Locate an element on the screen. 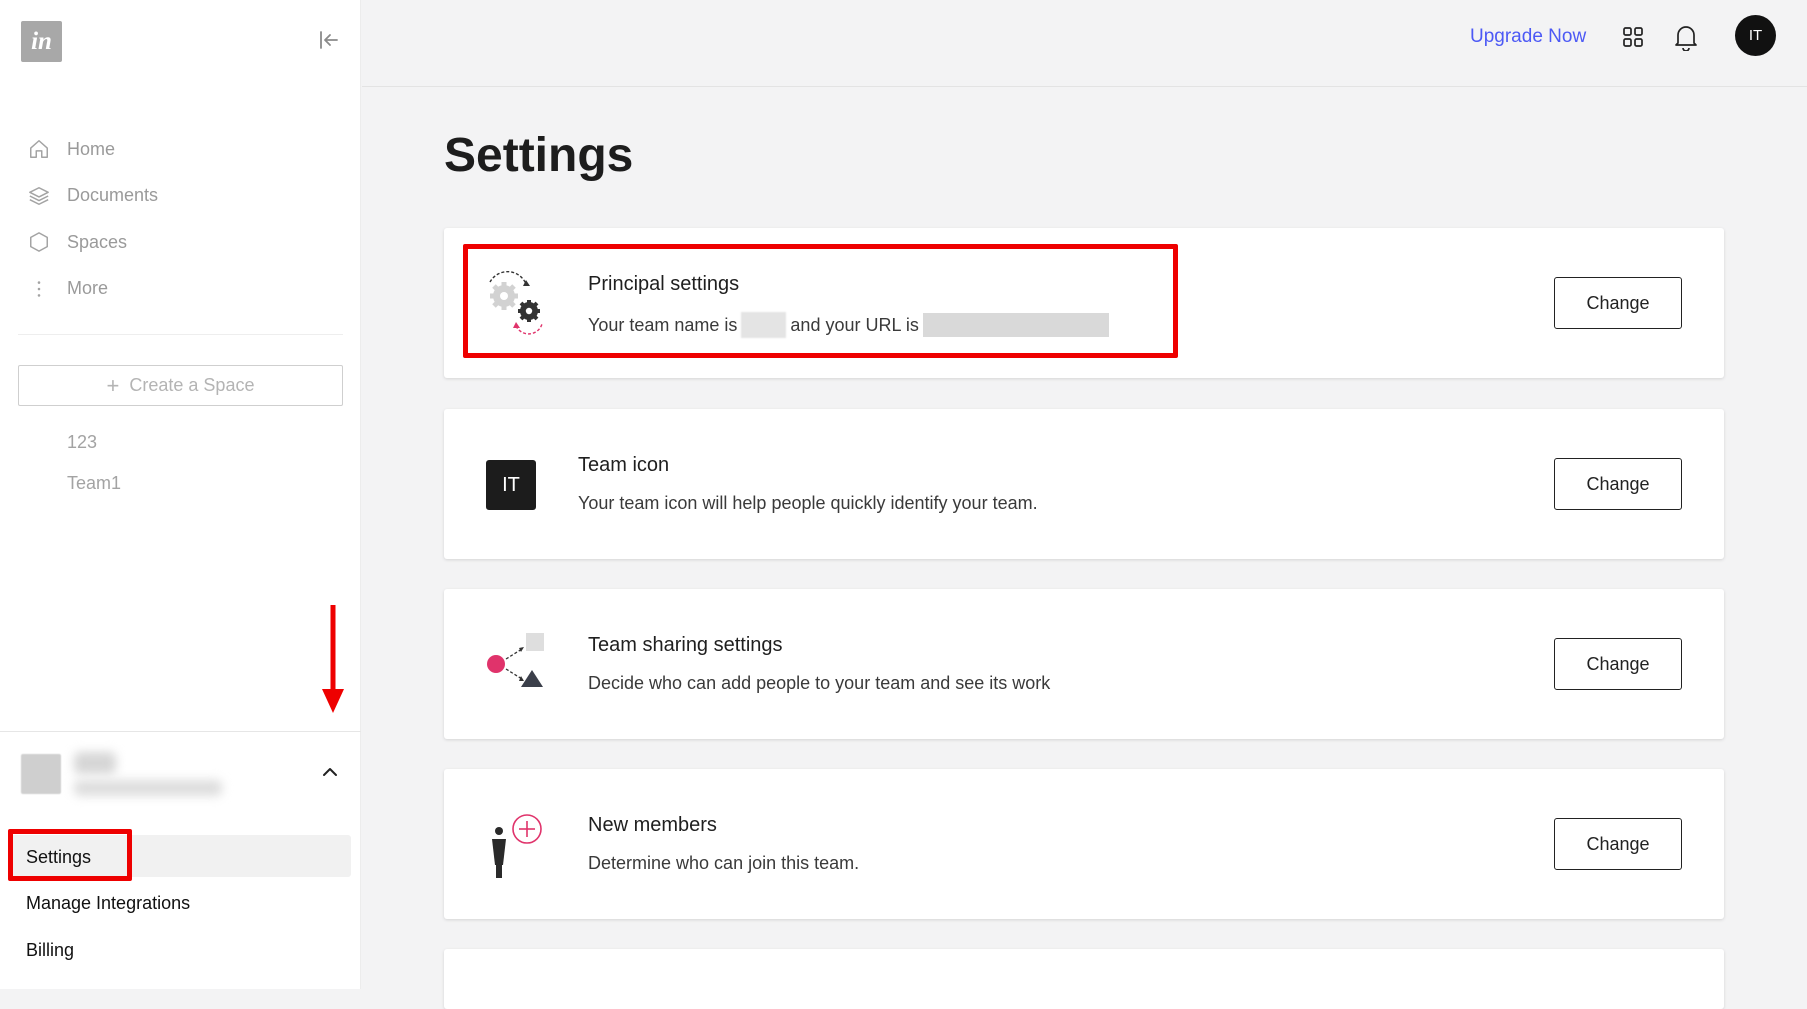 This screenshot has width=1807, height=1009. more-vertical-icon is located at coordinates (39, 289).